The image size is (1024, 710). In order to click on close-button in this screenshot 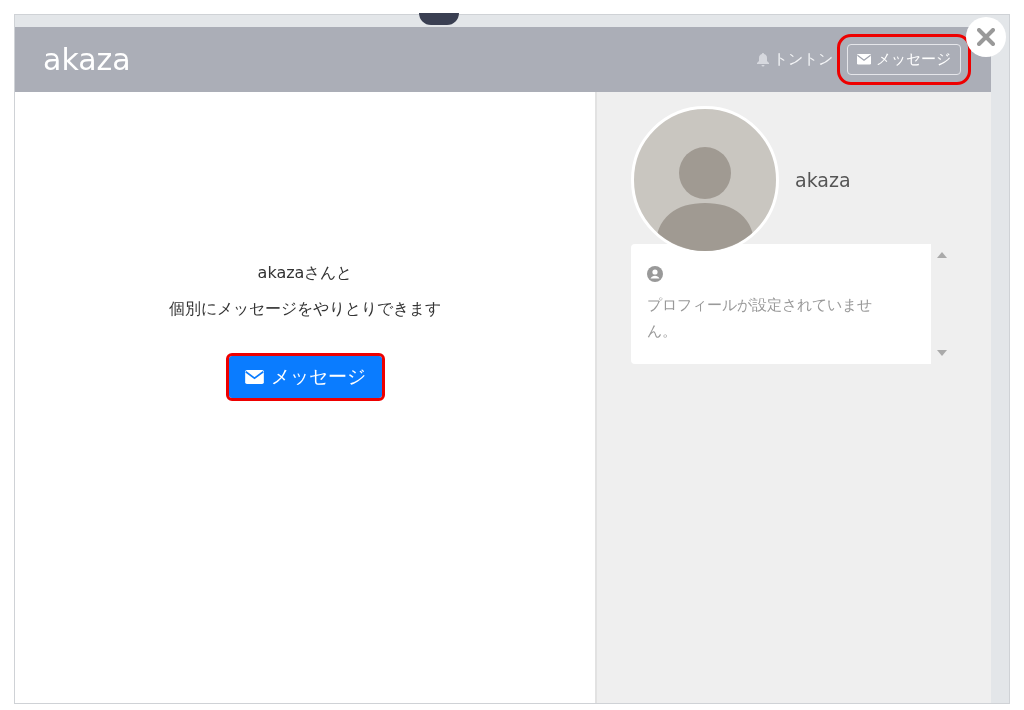, I will do `click(986, 37)`.